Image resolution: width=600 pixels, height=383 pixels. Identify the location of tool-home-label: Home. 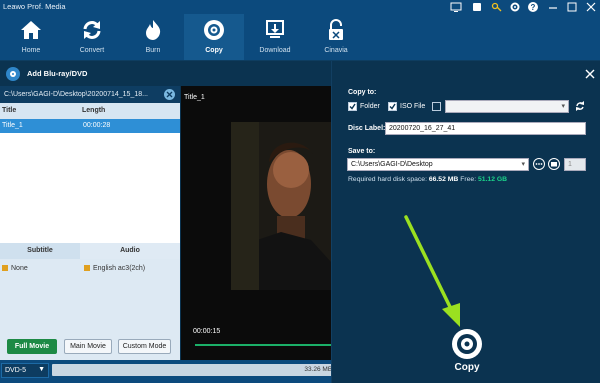
(31, 50).